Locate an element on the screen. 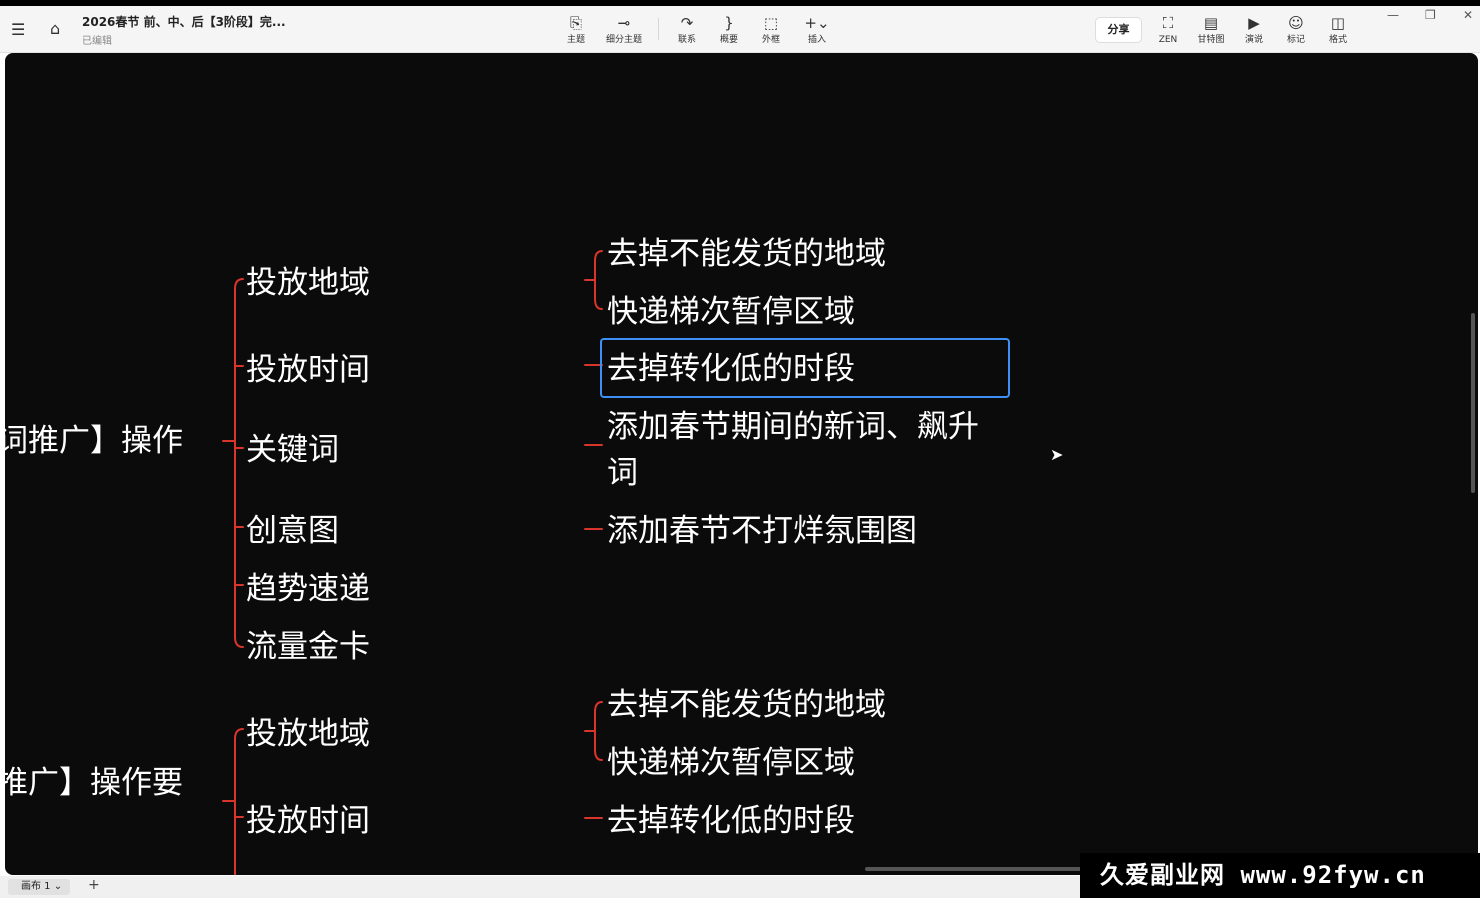 The width and height of the screenshot is (1480, 898). horizontal-scrollbar is located at coordinates (980, 869).